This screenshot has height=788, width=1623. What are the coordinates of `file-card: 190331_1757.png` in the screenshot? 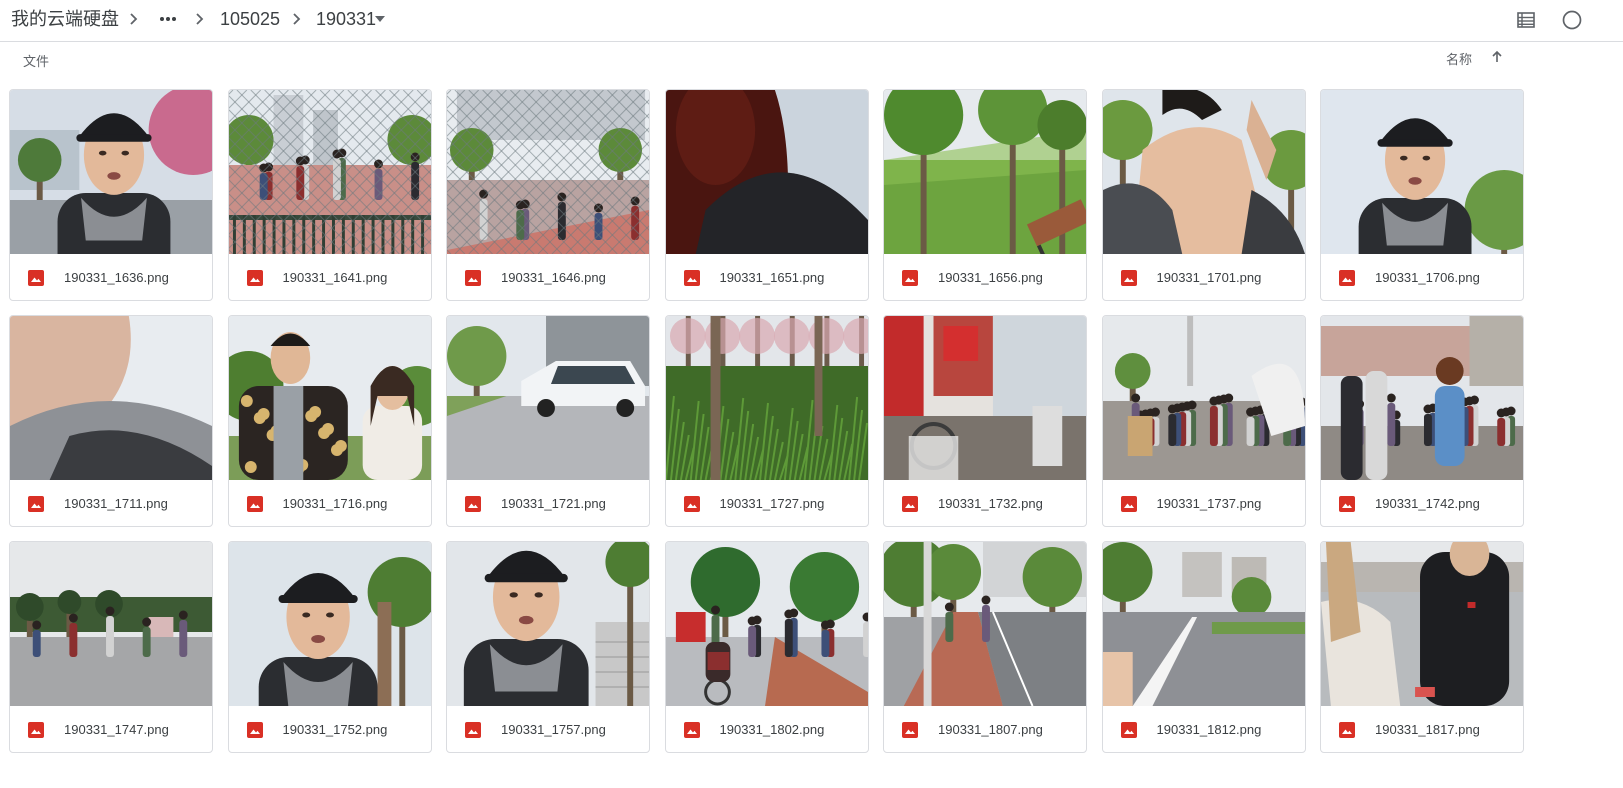 It's located at (548, 647).